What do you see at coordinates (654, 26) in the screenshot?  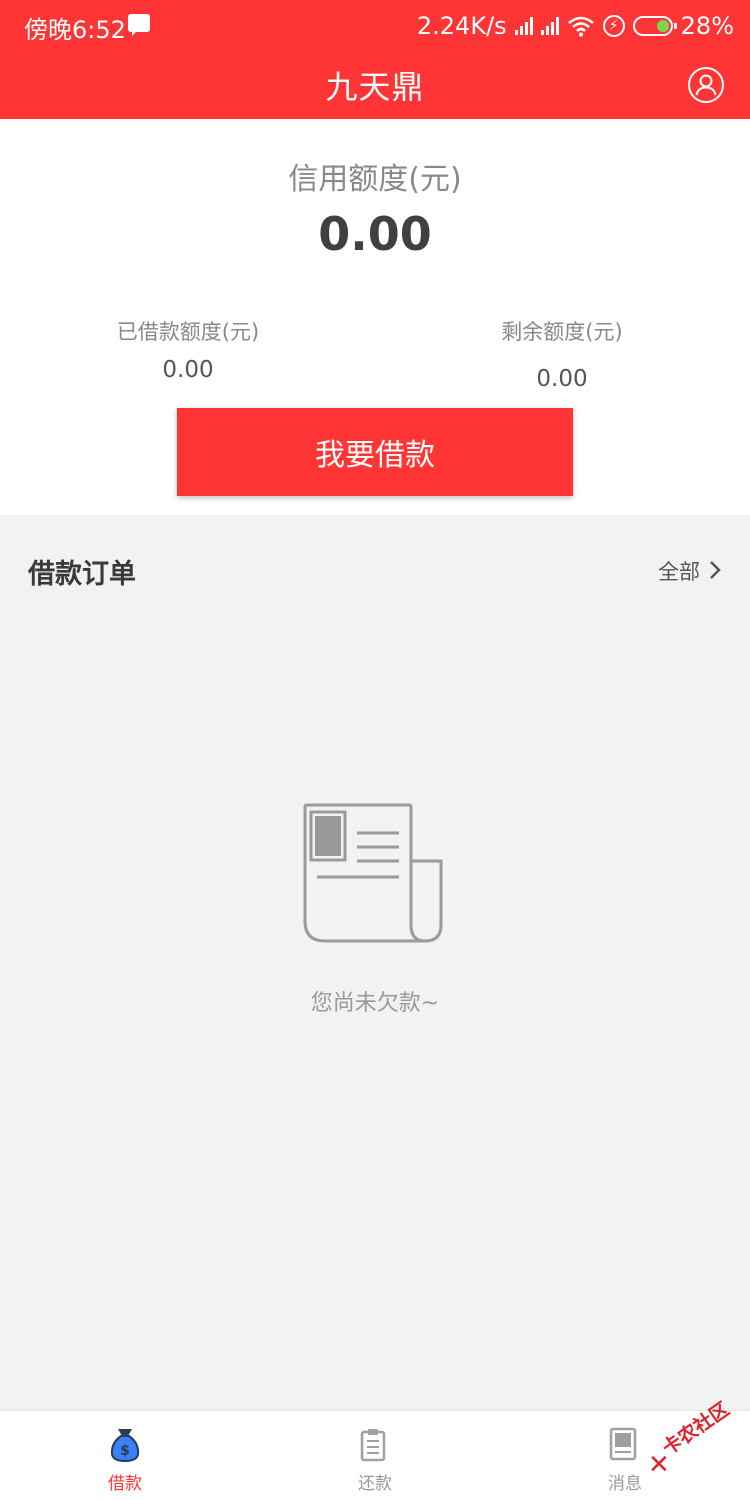 I see `battery-icon` at bounding box center [654, 26].